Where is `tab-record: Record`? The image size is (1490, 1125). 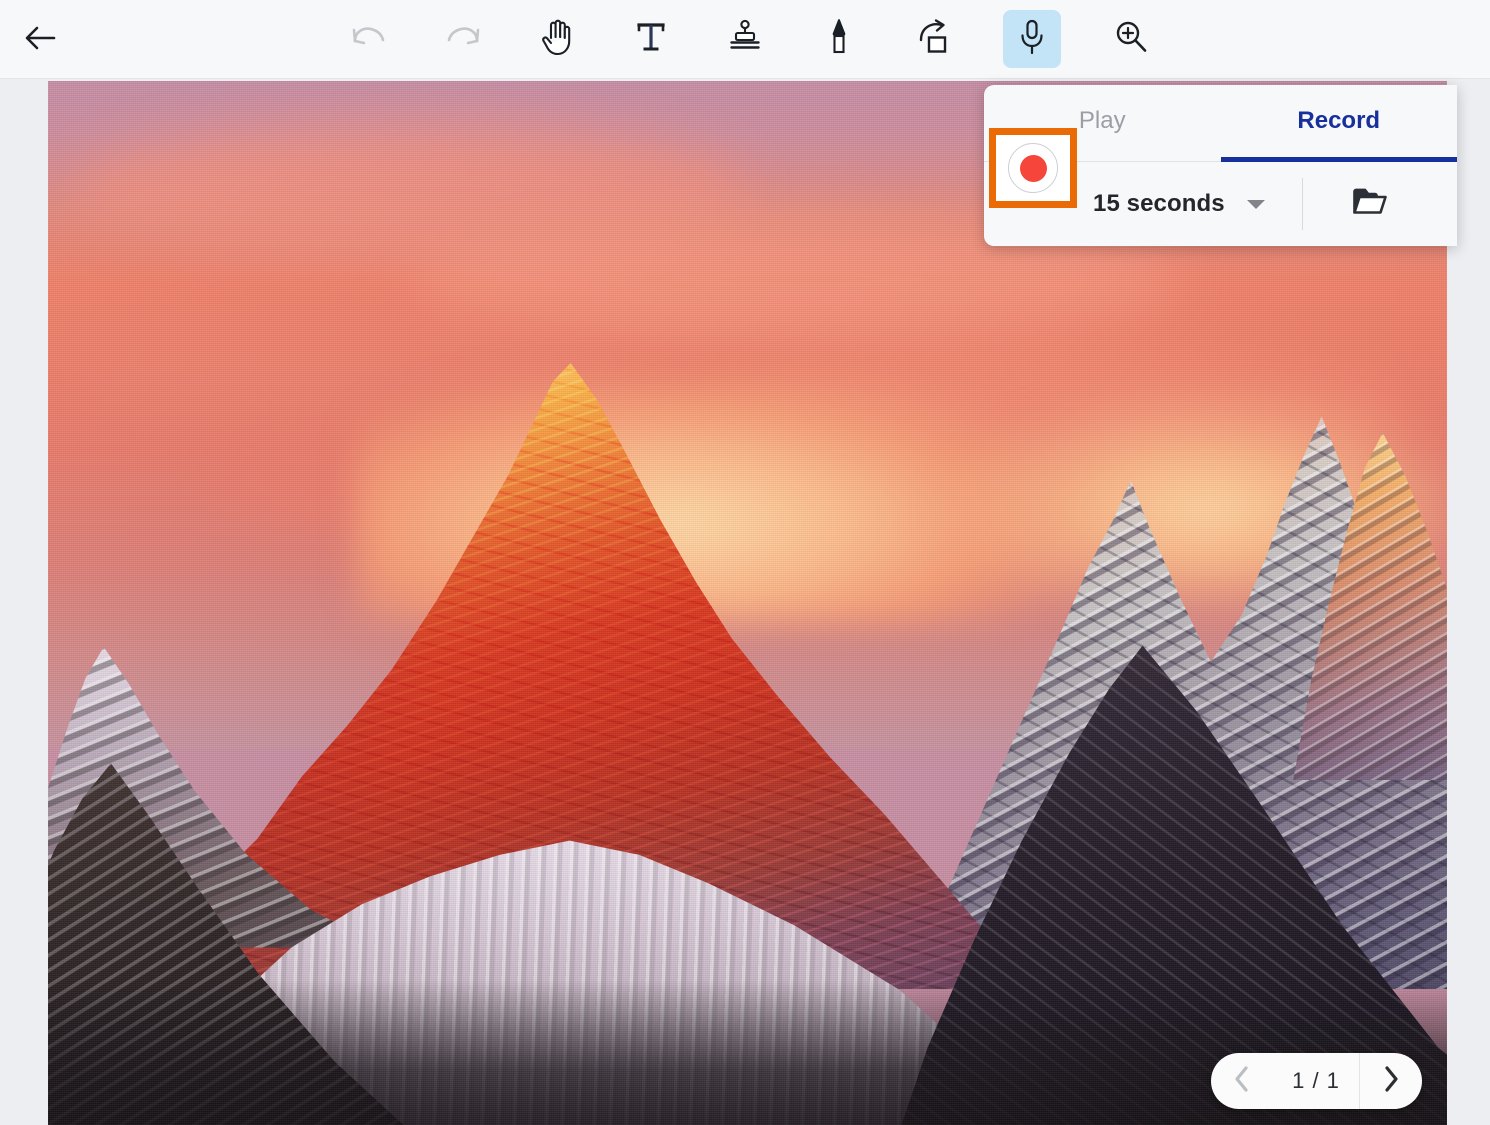
tab-record: Record is located at coordinates (1339, 123).